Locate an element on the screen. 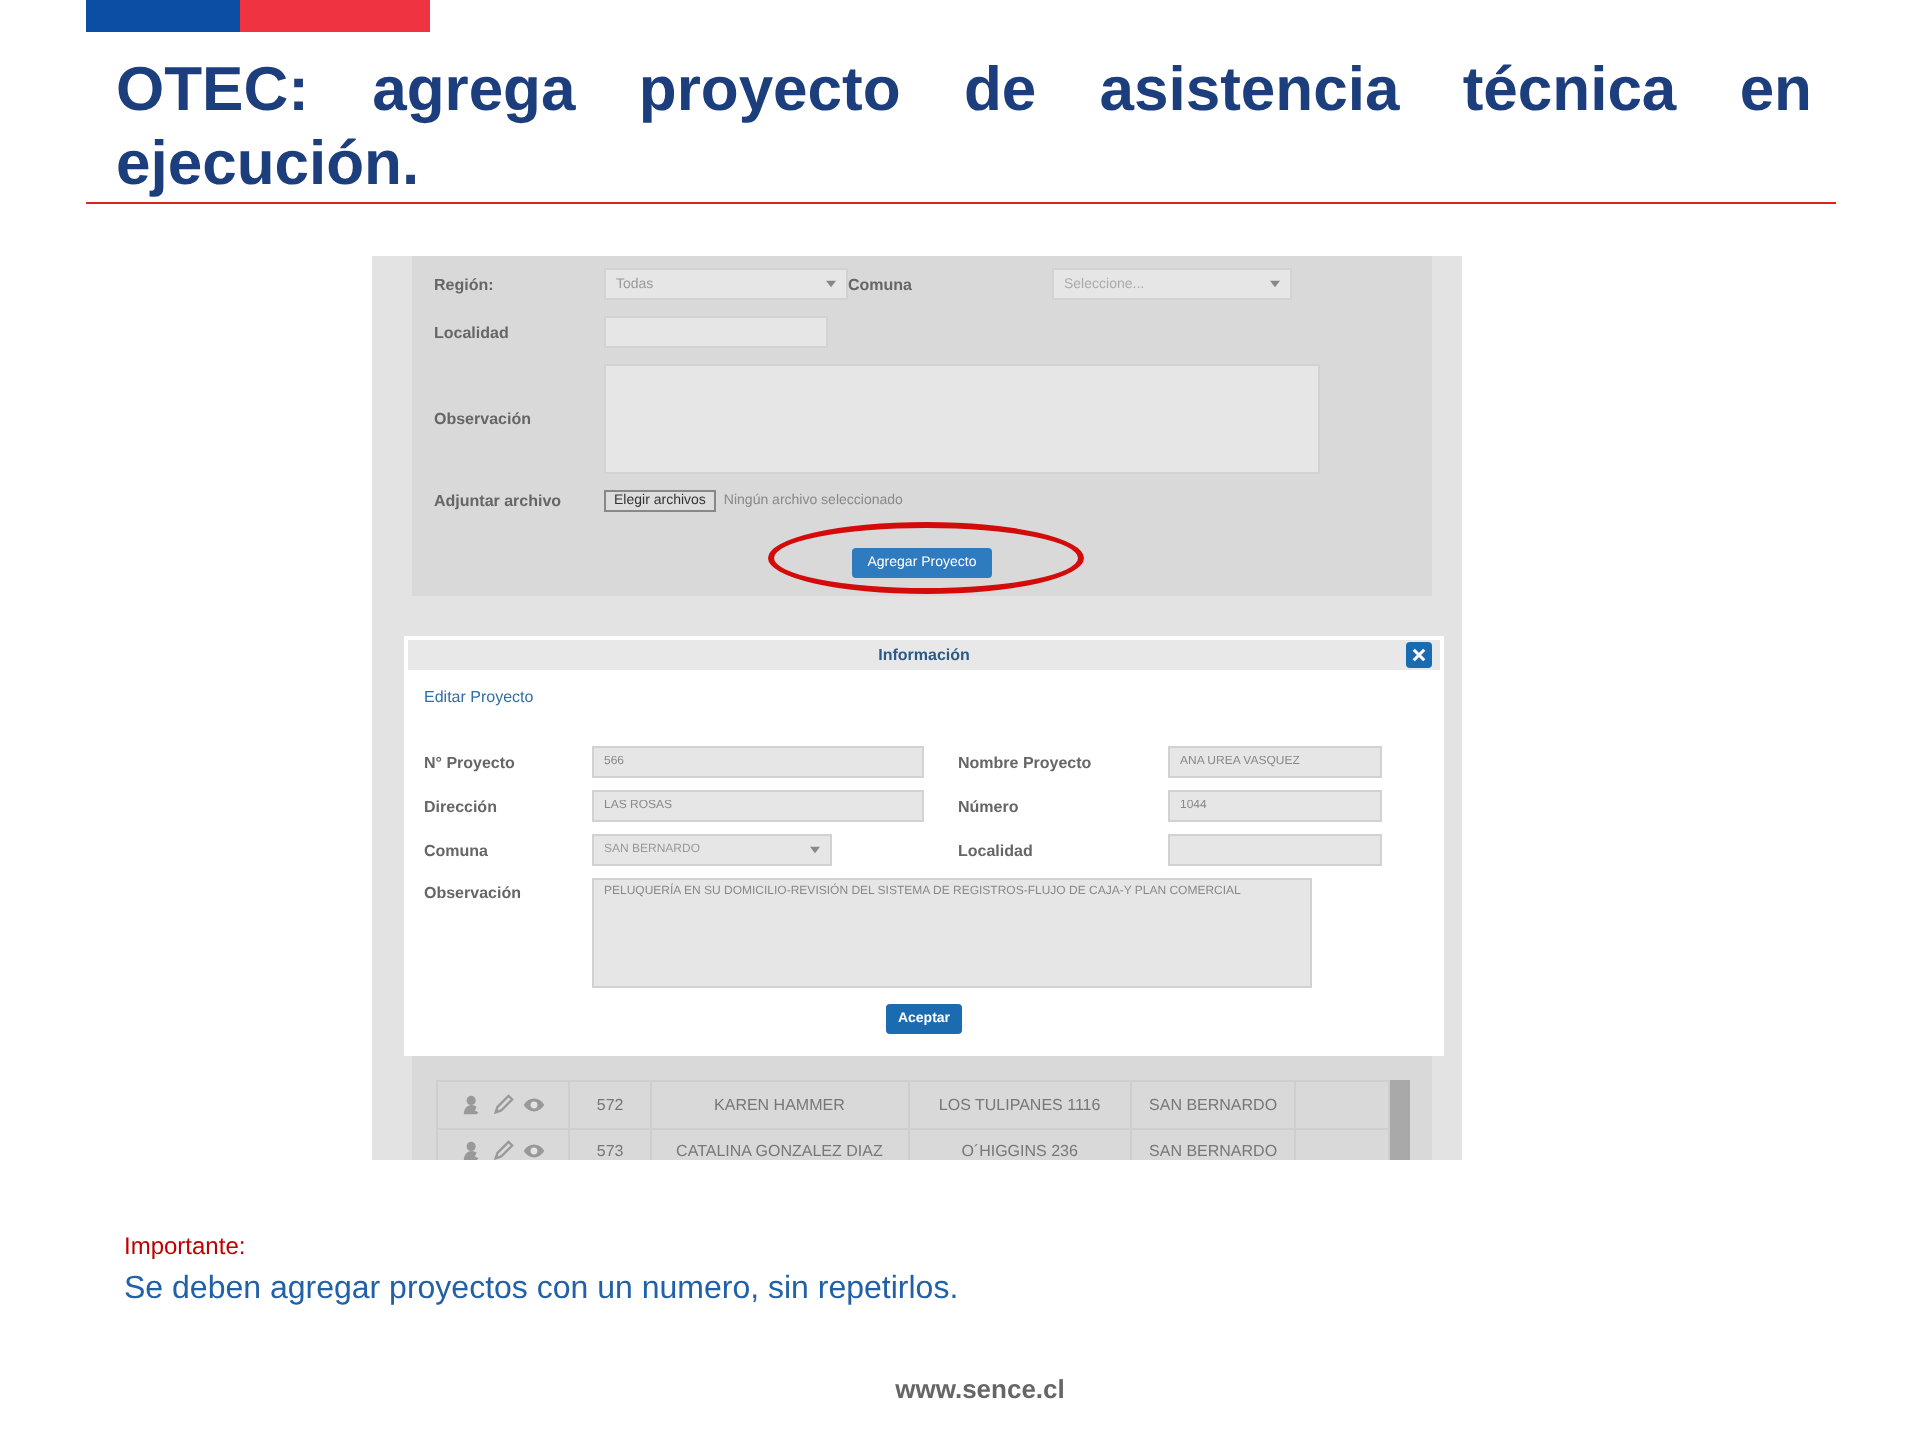  field-label: N° Proyecto is located at coordinates (470, 762).